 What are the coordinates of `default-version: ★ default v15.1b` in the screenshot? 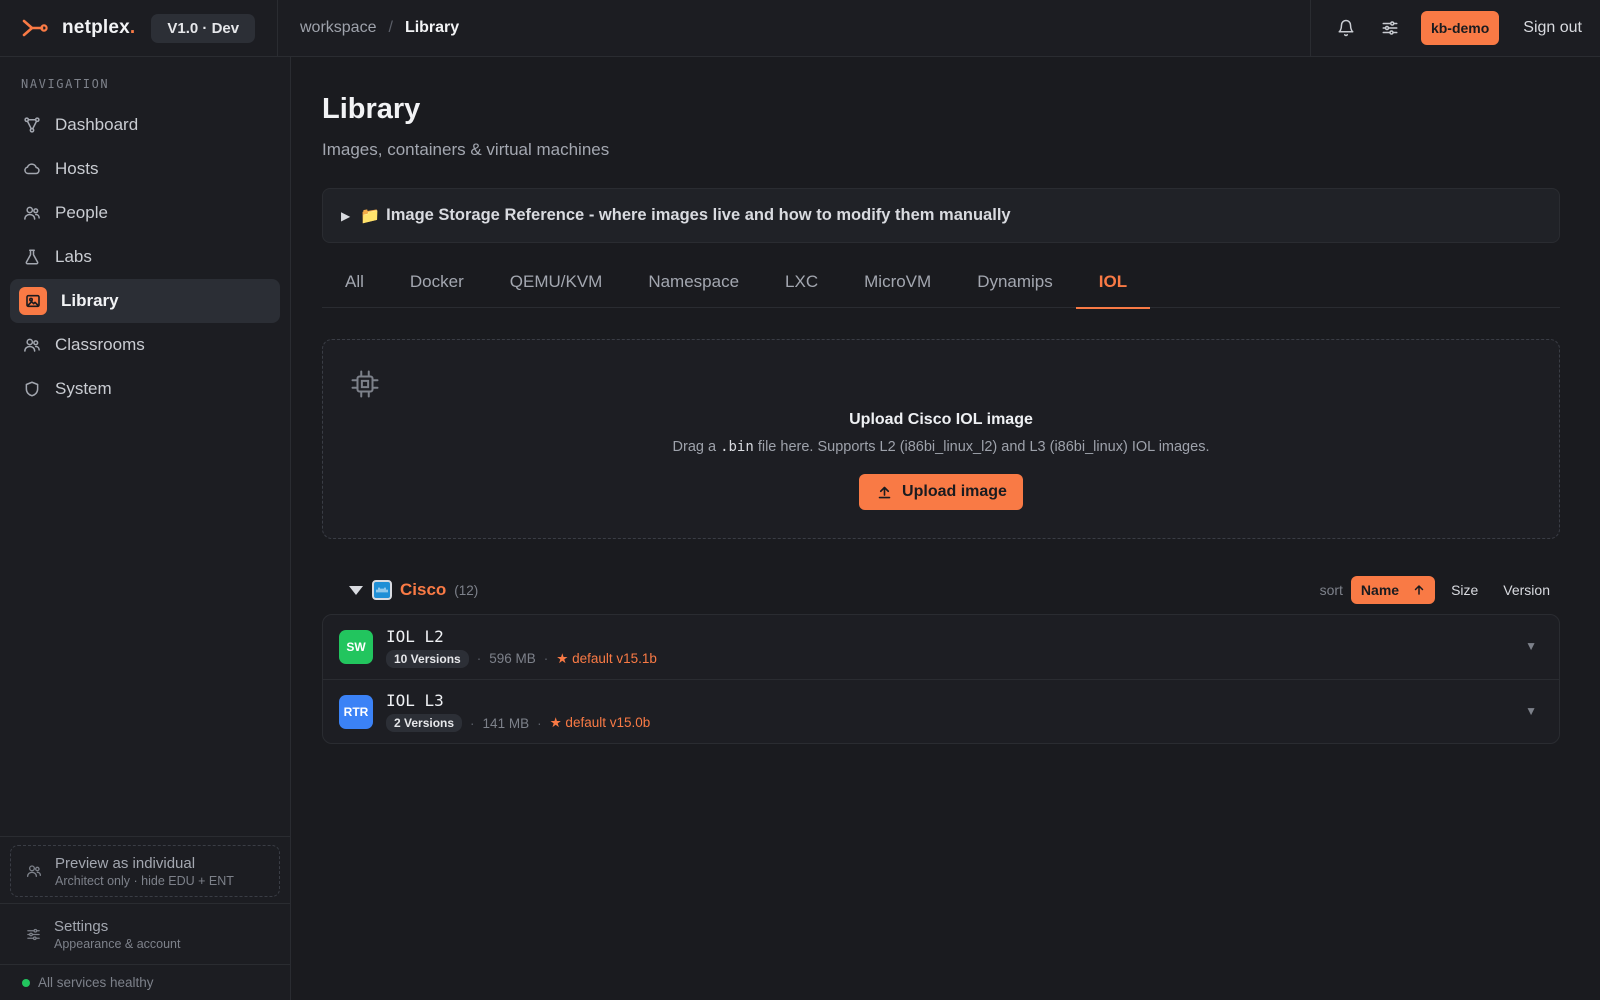 It's located at (606, 658).